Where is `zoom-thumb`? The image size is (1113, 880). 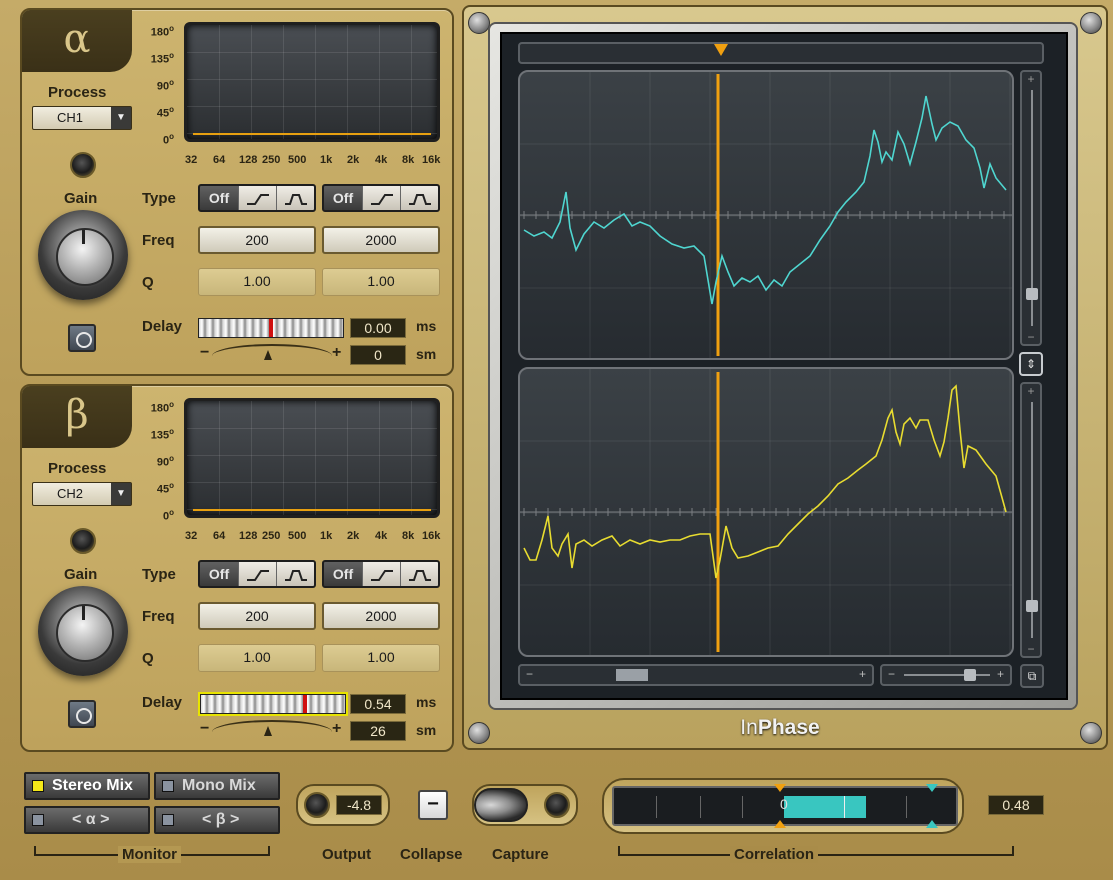 zoom-thumb is located at coordinates (970, 675).